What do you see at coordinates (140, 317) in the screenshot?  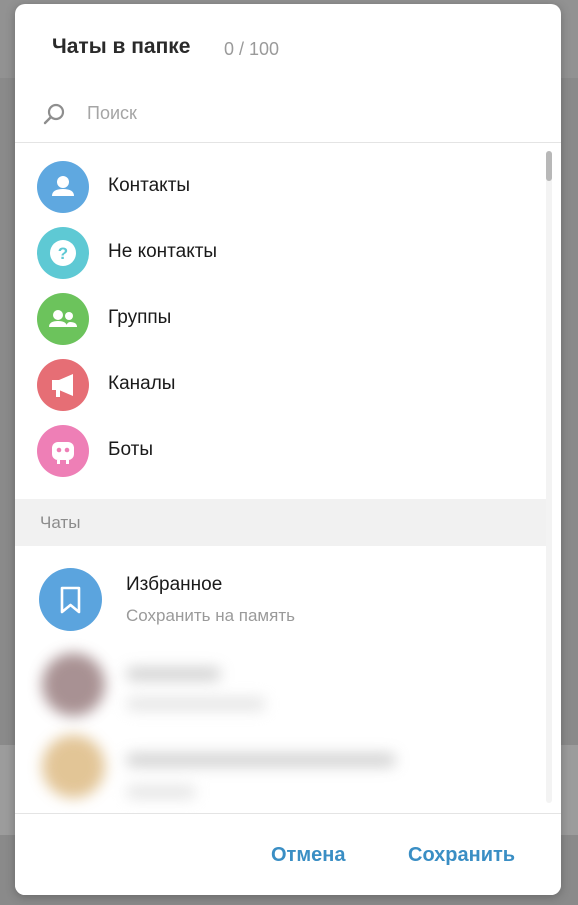 I see `chat-type-label: Группы` at bounding box center [140, 317].